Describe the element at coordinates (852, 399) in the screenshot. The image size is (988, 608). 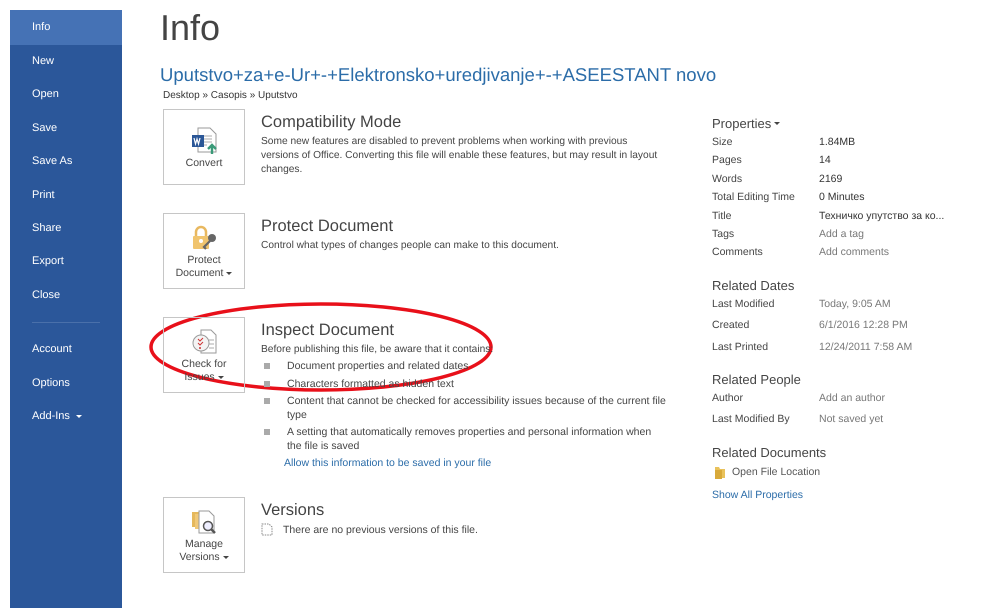
I see `property-value: Add an author` at that location.